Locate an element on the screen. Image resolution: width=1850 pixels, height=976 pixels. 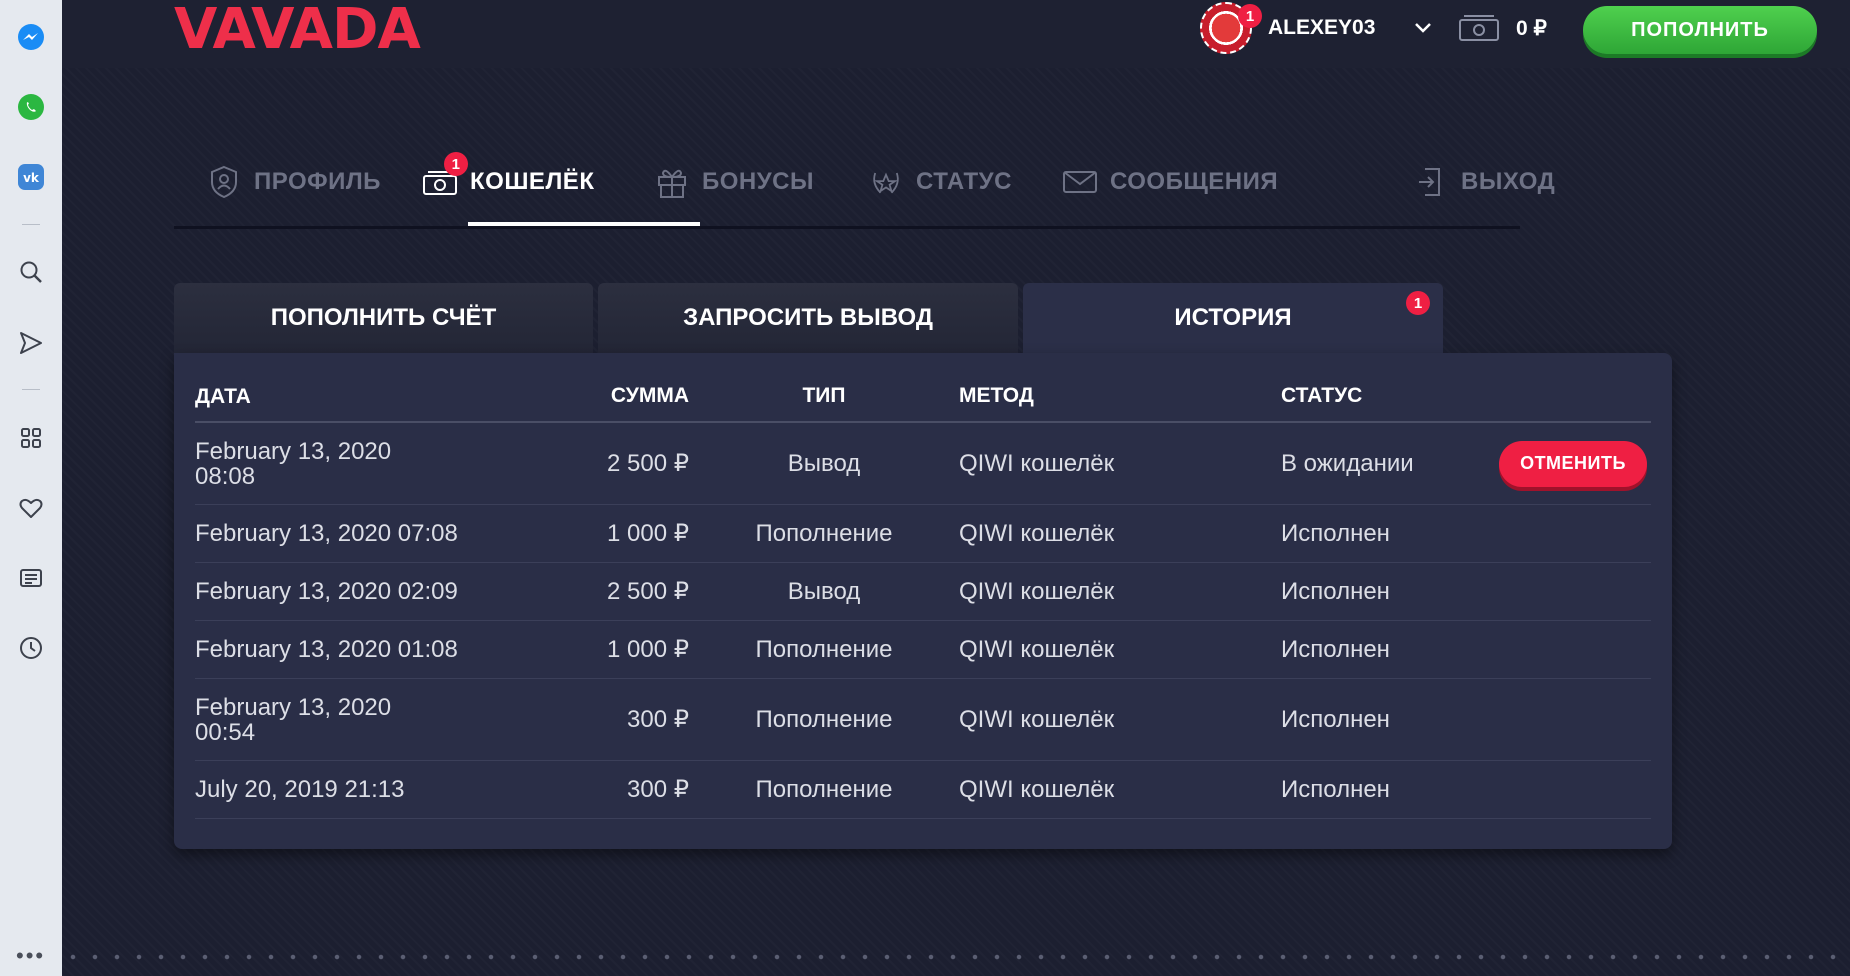
amount-cell: 1 000 ₽ is located at coordinates (639, 649).